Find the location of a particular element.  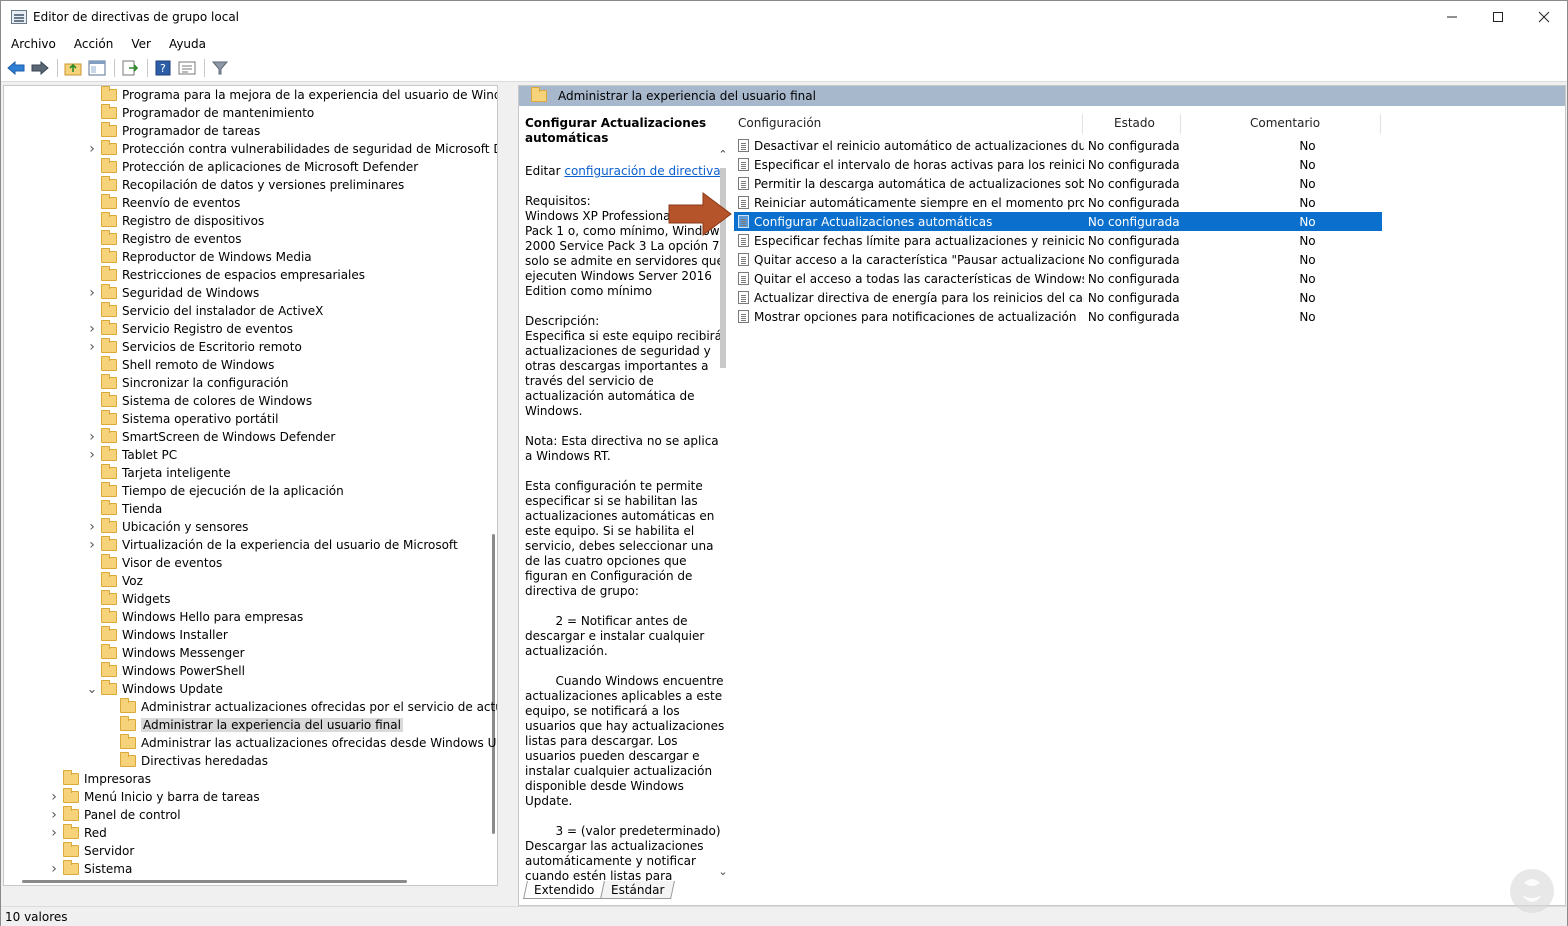

tree-item: Voz is located at coordinates (114, 581).